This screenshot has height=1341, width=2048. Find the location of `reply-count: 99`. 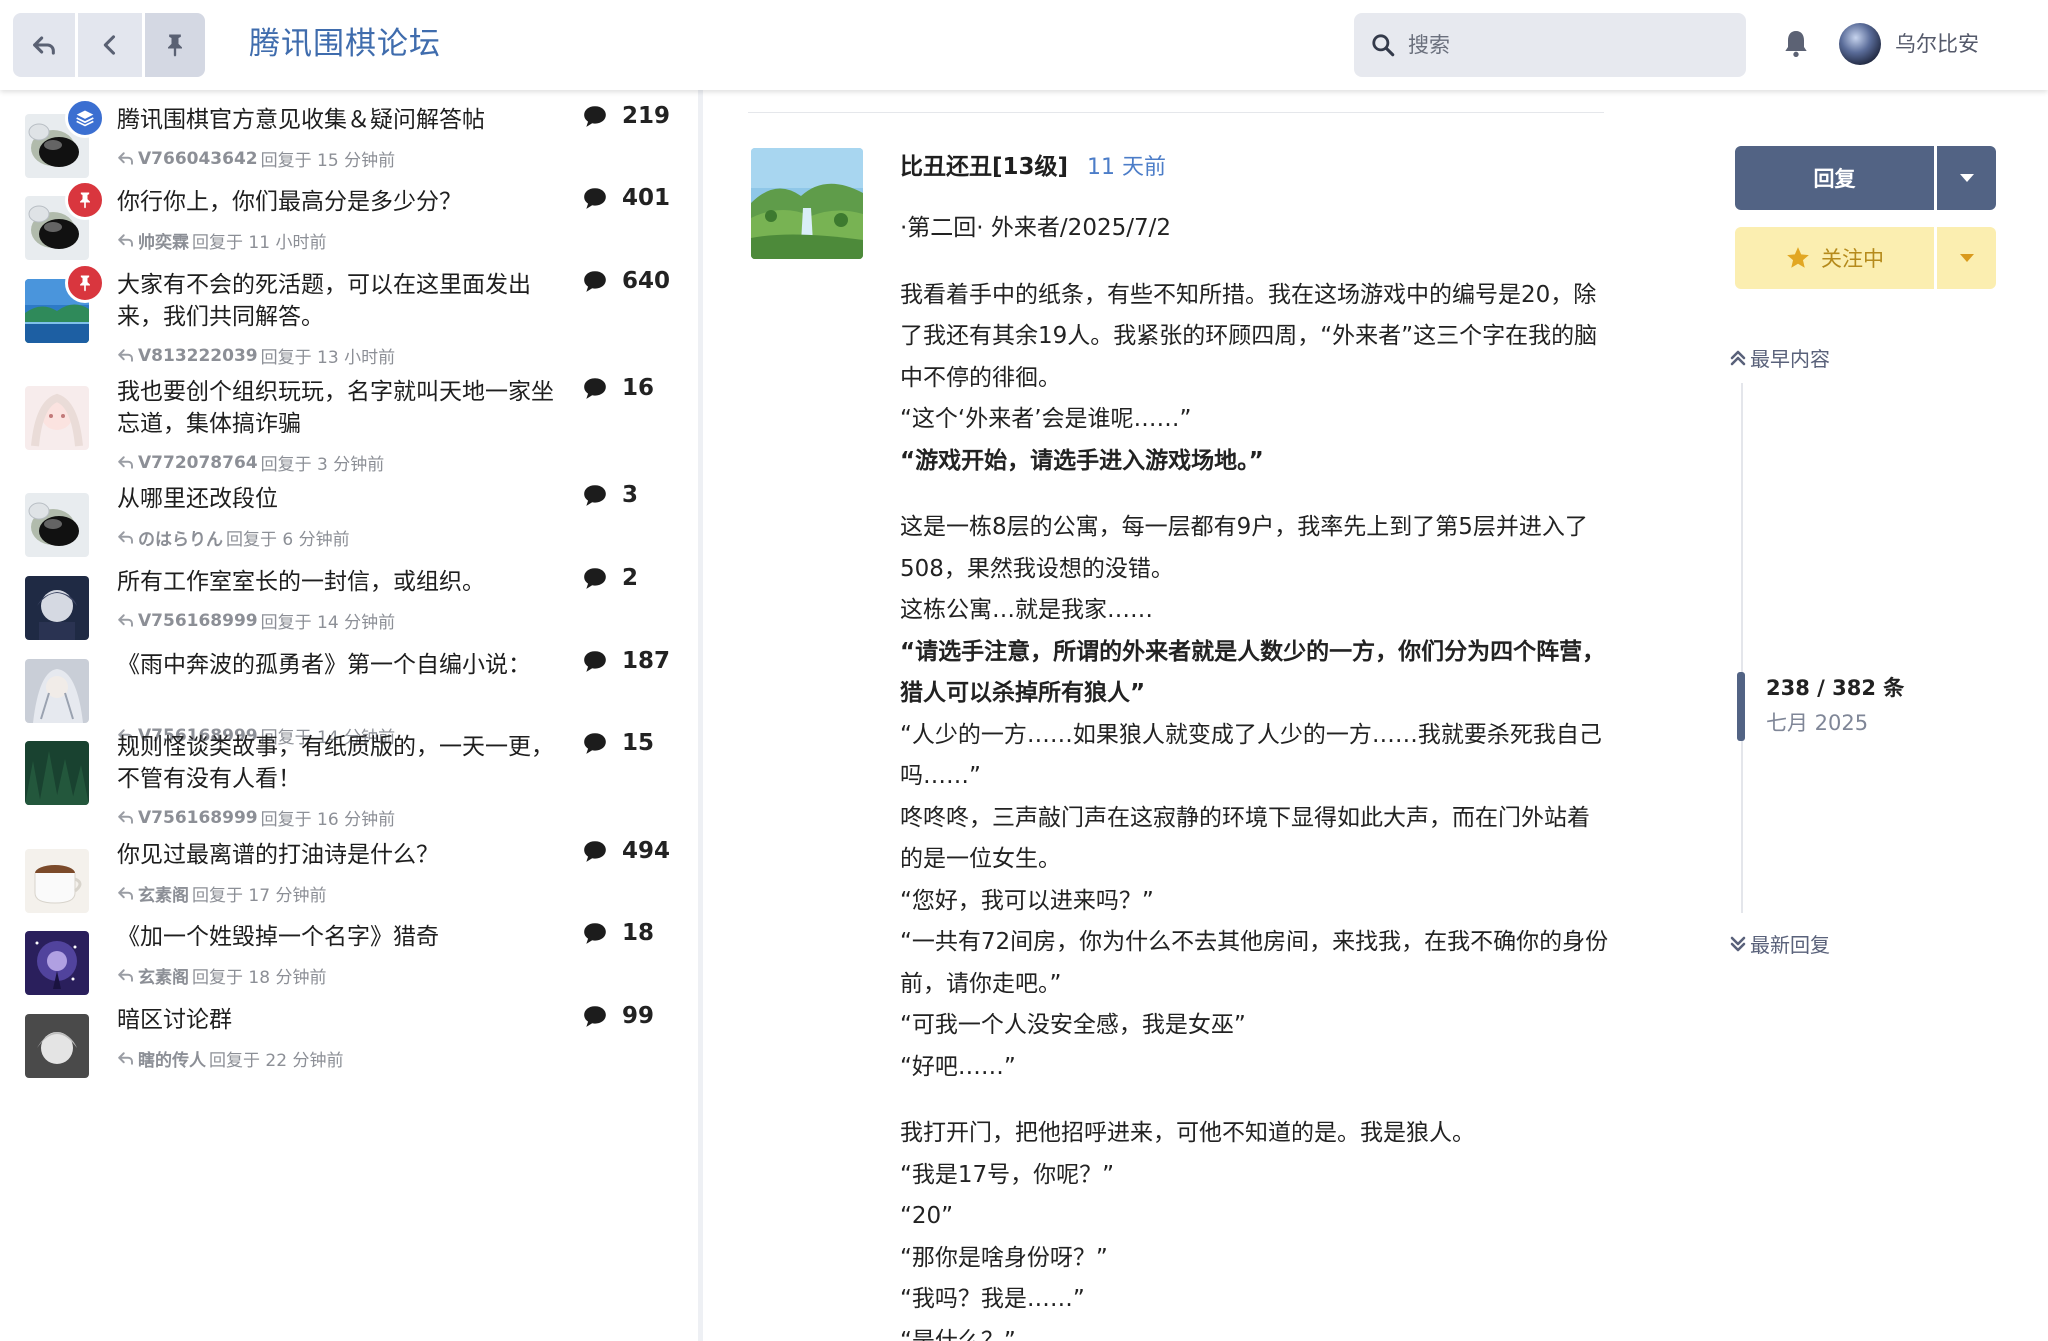

reply-count: 99 is located at coordinates (618, 1016).